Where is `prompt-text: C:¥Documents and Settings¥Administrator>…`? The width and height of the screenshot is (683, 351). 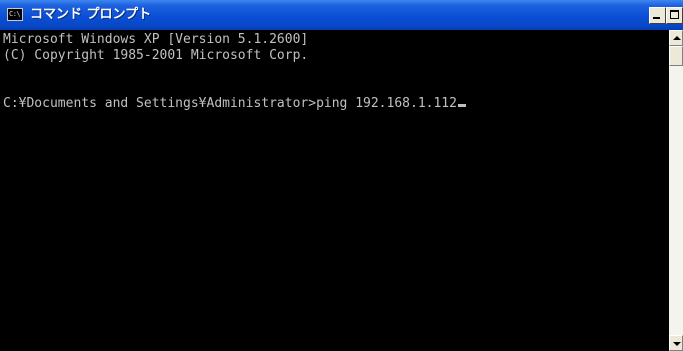 prompt-text: C:¥Documents and Settings¥Administrator>… is located at coordinates (230, 103).